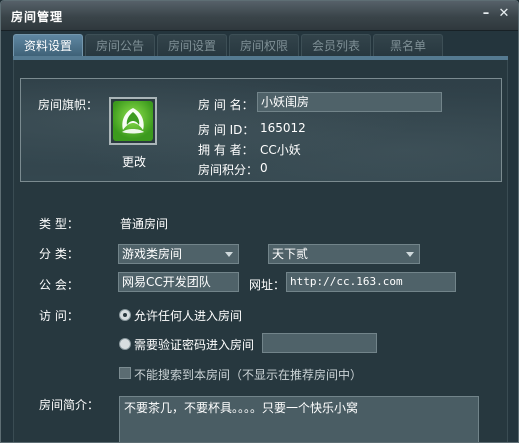  Describe the element at coordinates (59, 285) in the screenshot. I see `guild-label: 公 会：` at that location.